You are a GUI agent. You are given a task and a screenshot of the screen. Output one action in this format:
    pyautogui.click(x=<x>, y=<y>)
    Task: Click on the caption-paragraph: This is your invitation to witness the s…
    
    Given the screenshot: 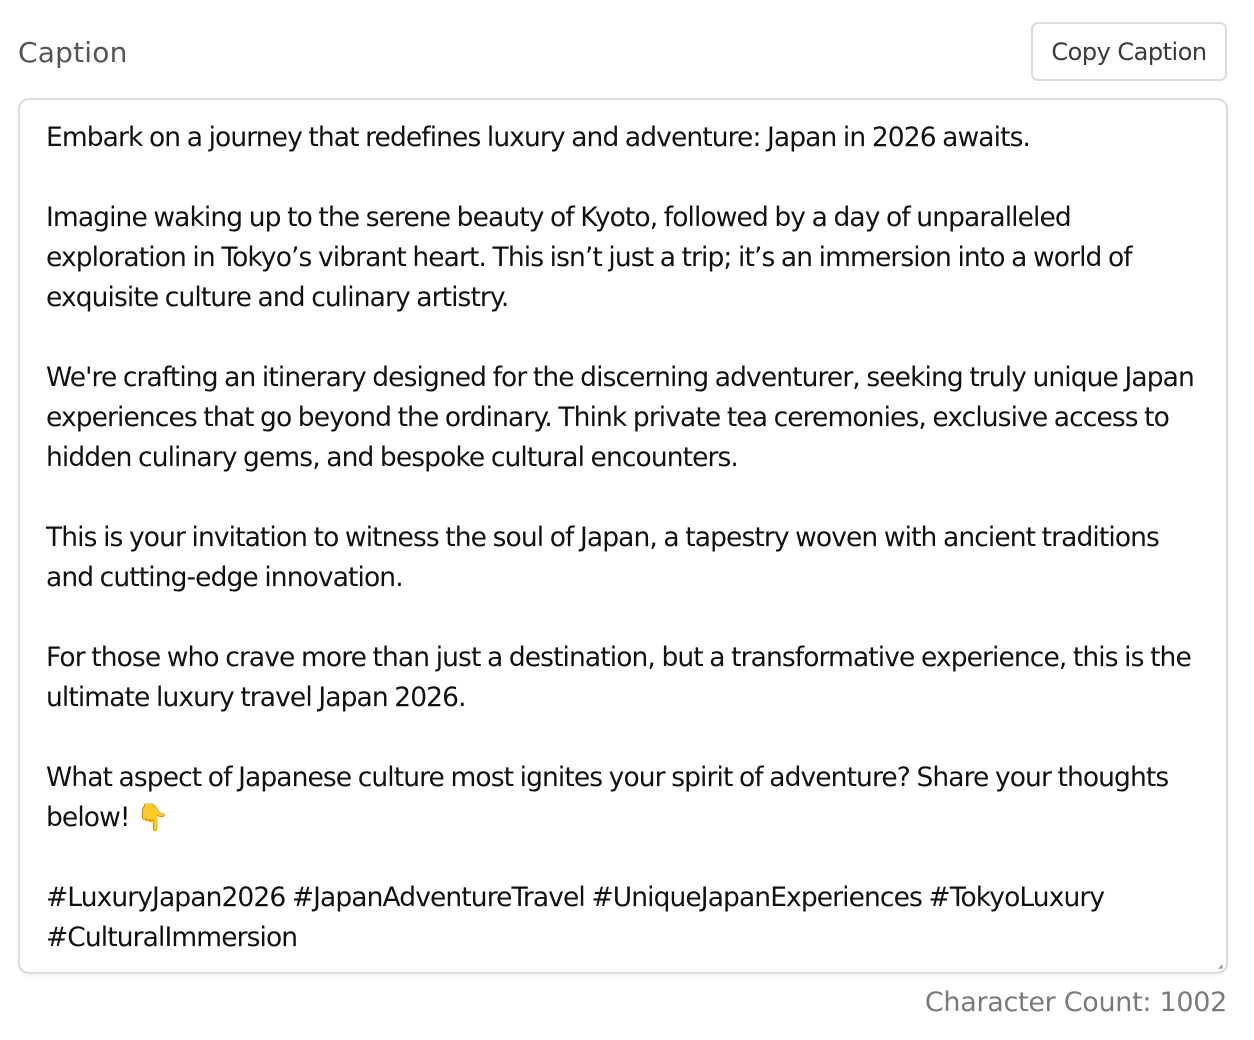 What is the action you would take?
    pyautogui.click(x=603, y=557)
    